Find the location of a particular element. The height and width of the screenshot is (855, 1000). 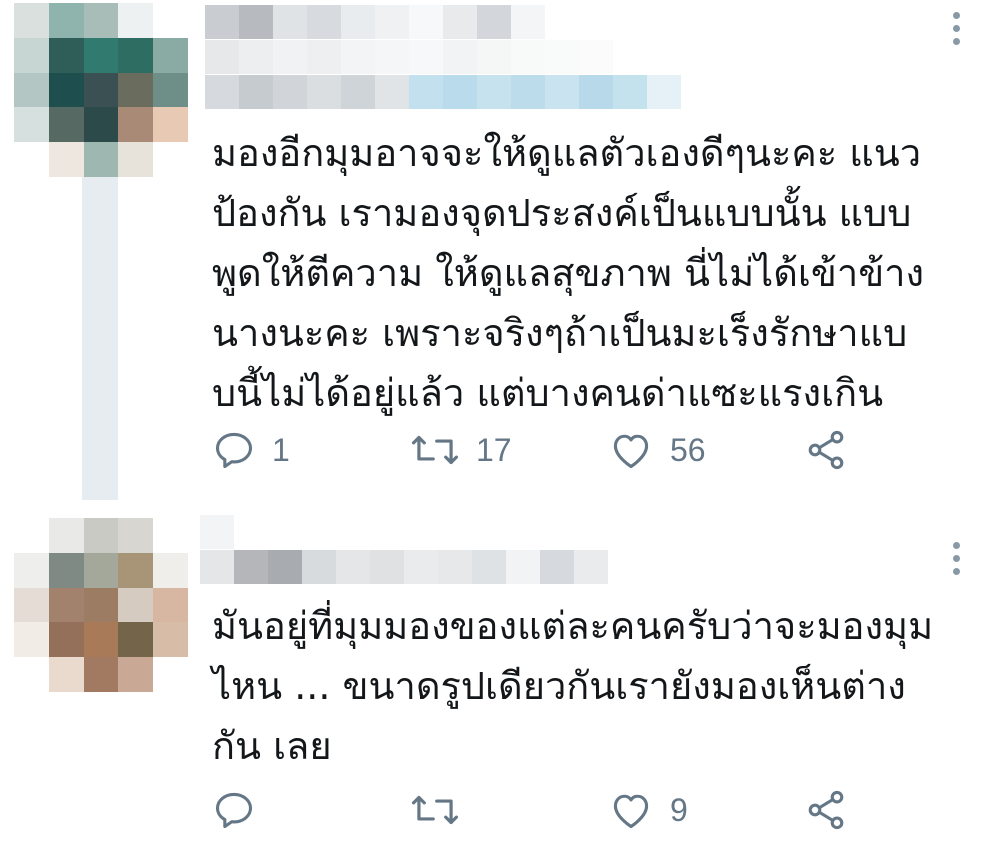

reply-count: 1 is located at coordinates (281, 449).